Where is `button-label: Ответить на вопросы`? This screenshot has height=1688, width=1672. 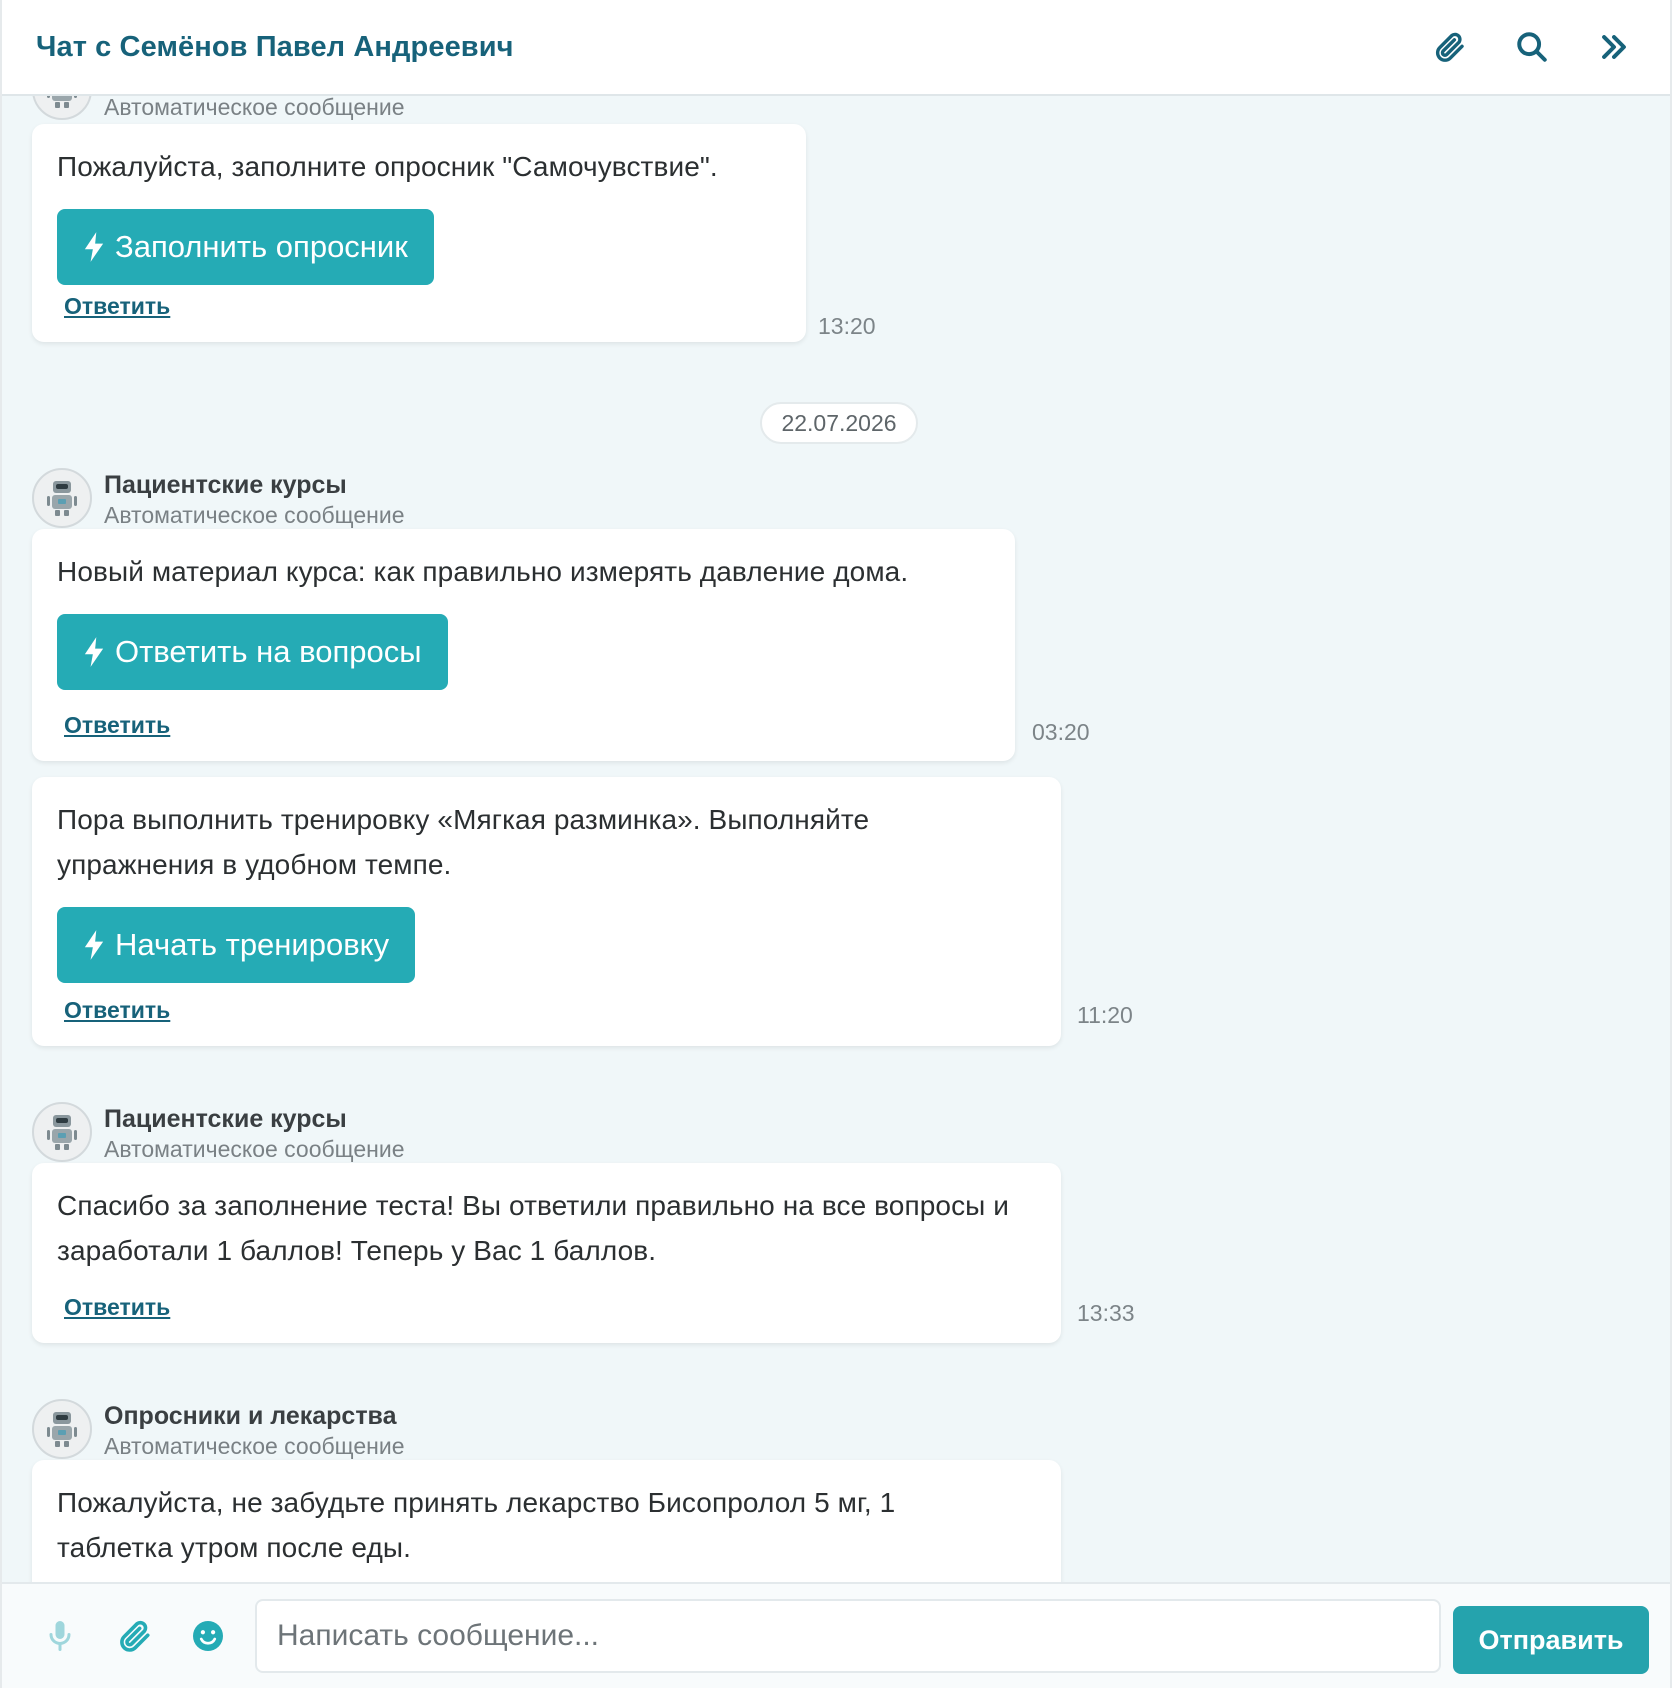 button-label: Ответить на вопросы is located at coordinates (268, 651).